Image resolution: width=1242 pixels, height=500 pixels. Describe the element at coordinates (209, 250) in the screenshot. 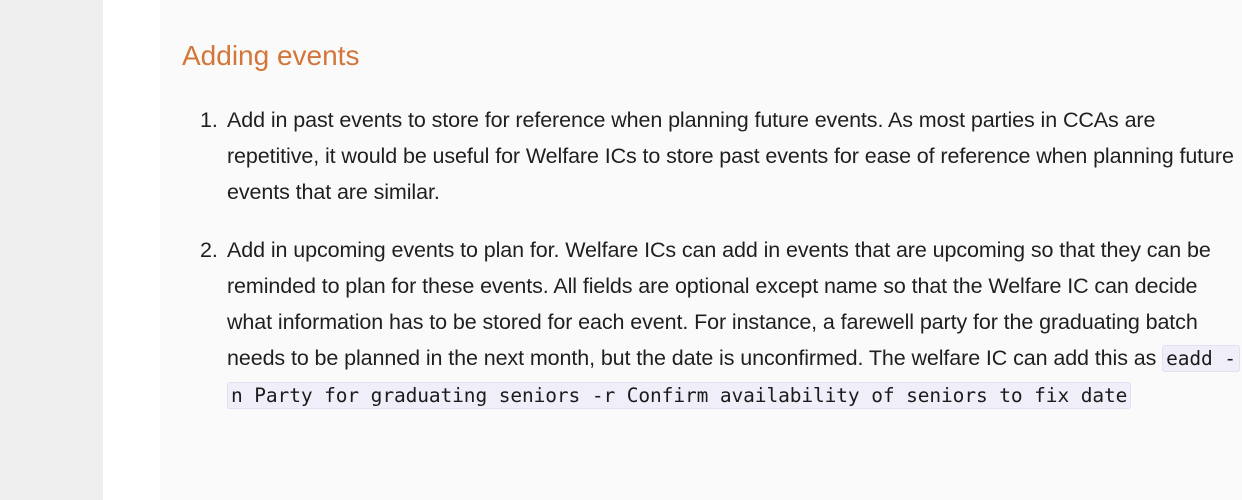

I see `list-item-number: 2.` at that location.